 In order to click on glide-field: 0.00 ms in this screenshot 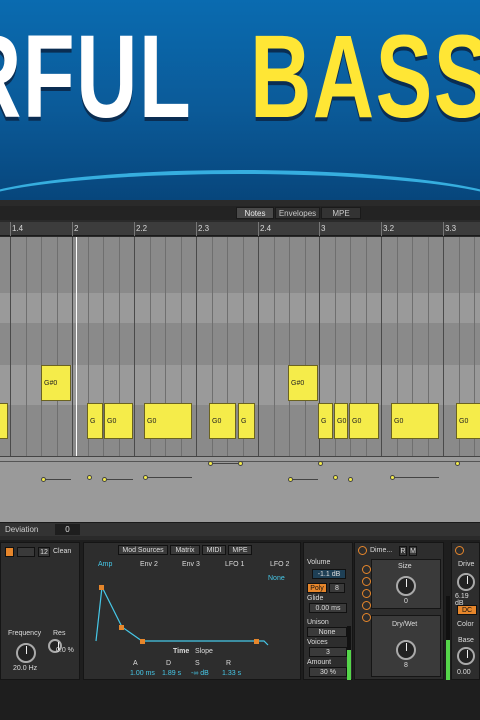, I will do `click(328, 608)`.